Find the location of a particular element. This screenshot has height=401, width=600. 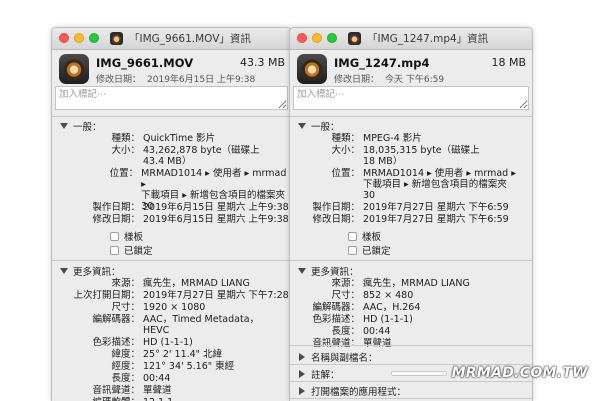

general-info-row: 大小： 43,262,878 byte（磁碟上 43.4 MB） is located at coordinates (156, 156).